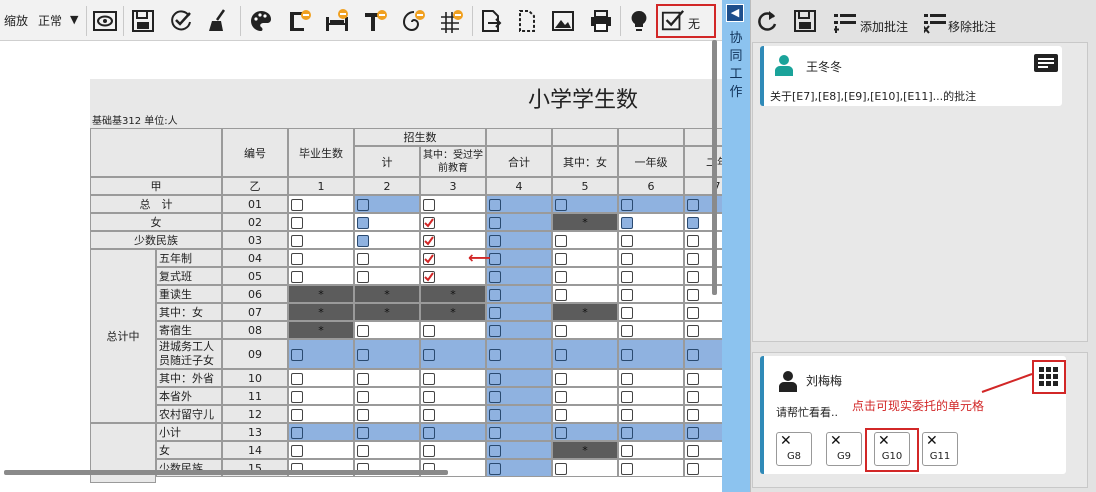 The width and height of the screenshot is (1096, 492). Describe the element at coordinates (189, 276) in the screenshot. I see `row-label: 复式班` at that location.